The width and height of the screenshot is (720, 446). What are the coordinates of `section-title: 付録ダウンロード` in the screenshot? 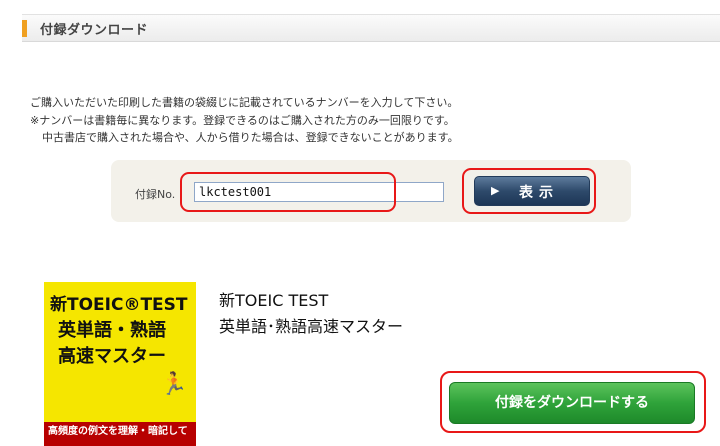 It's located at (94, 30).